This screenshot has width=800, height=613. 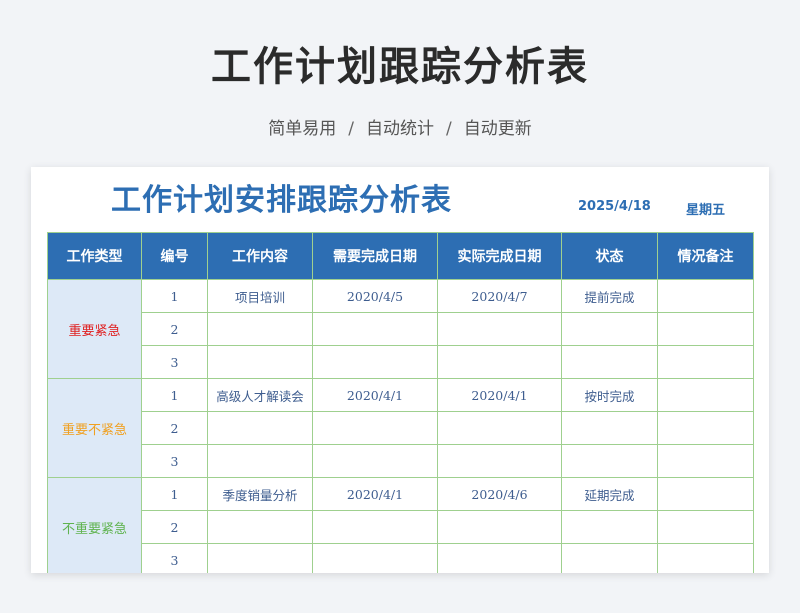 What do you see at coordinates (499, 296) in the screenshot?
I see `actual-date-cell: 2020/4/7` at bounding box center [499, 296].